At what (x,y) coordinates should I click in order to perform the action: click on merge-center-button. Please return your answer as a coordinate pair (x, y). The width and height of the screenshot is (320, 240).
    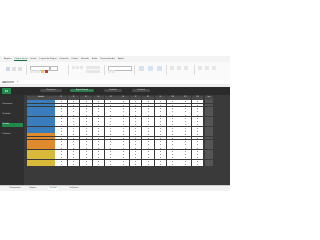
    Looking at the image, I should click on (93, 71).